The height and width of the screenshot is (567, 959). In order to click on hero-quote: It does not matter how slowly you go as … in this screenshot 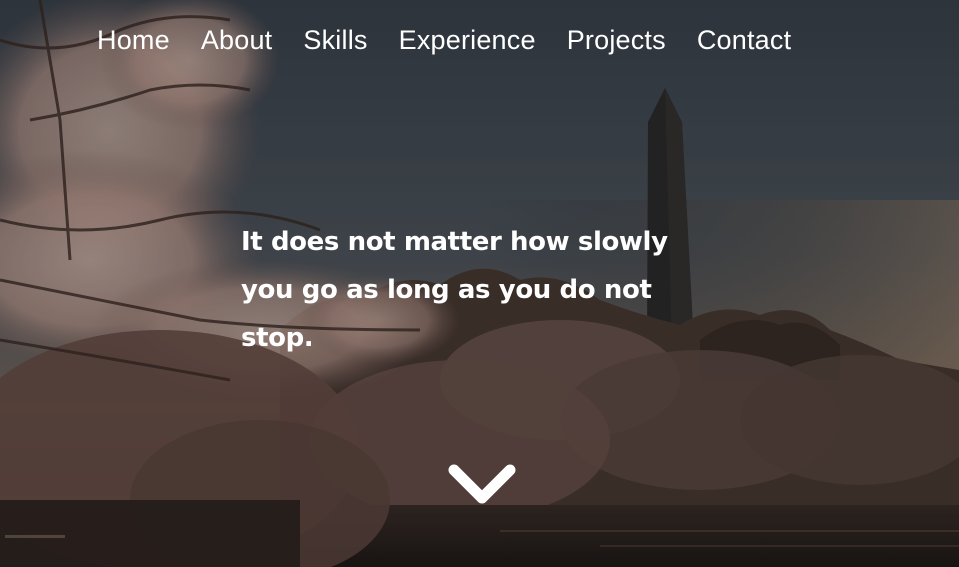, I will do `click(454, 290)`.